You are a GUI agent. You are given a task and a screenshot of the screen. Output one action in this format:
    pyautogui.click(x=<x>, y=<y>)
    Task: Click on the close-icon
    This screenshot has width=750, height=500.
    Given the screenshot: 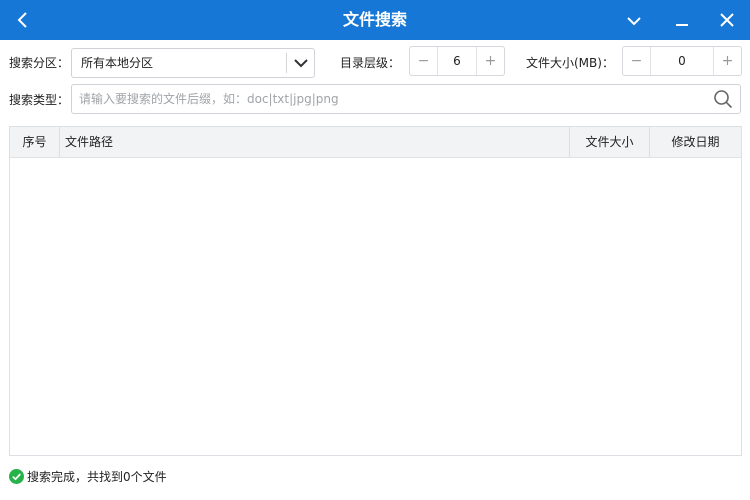 What is the action you would take?
    pyautogui.click(x=727, y=20)
    